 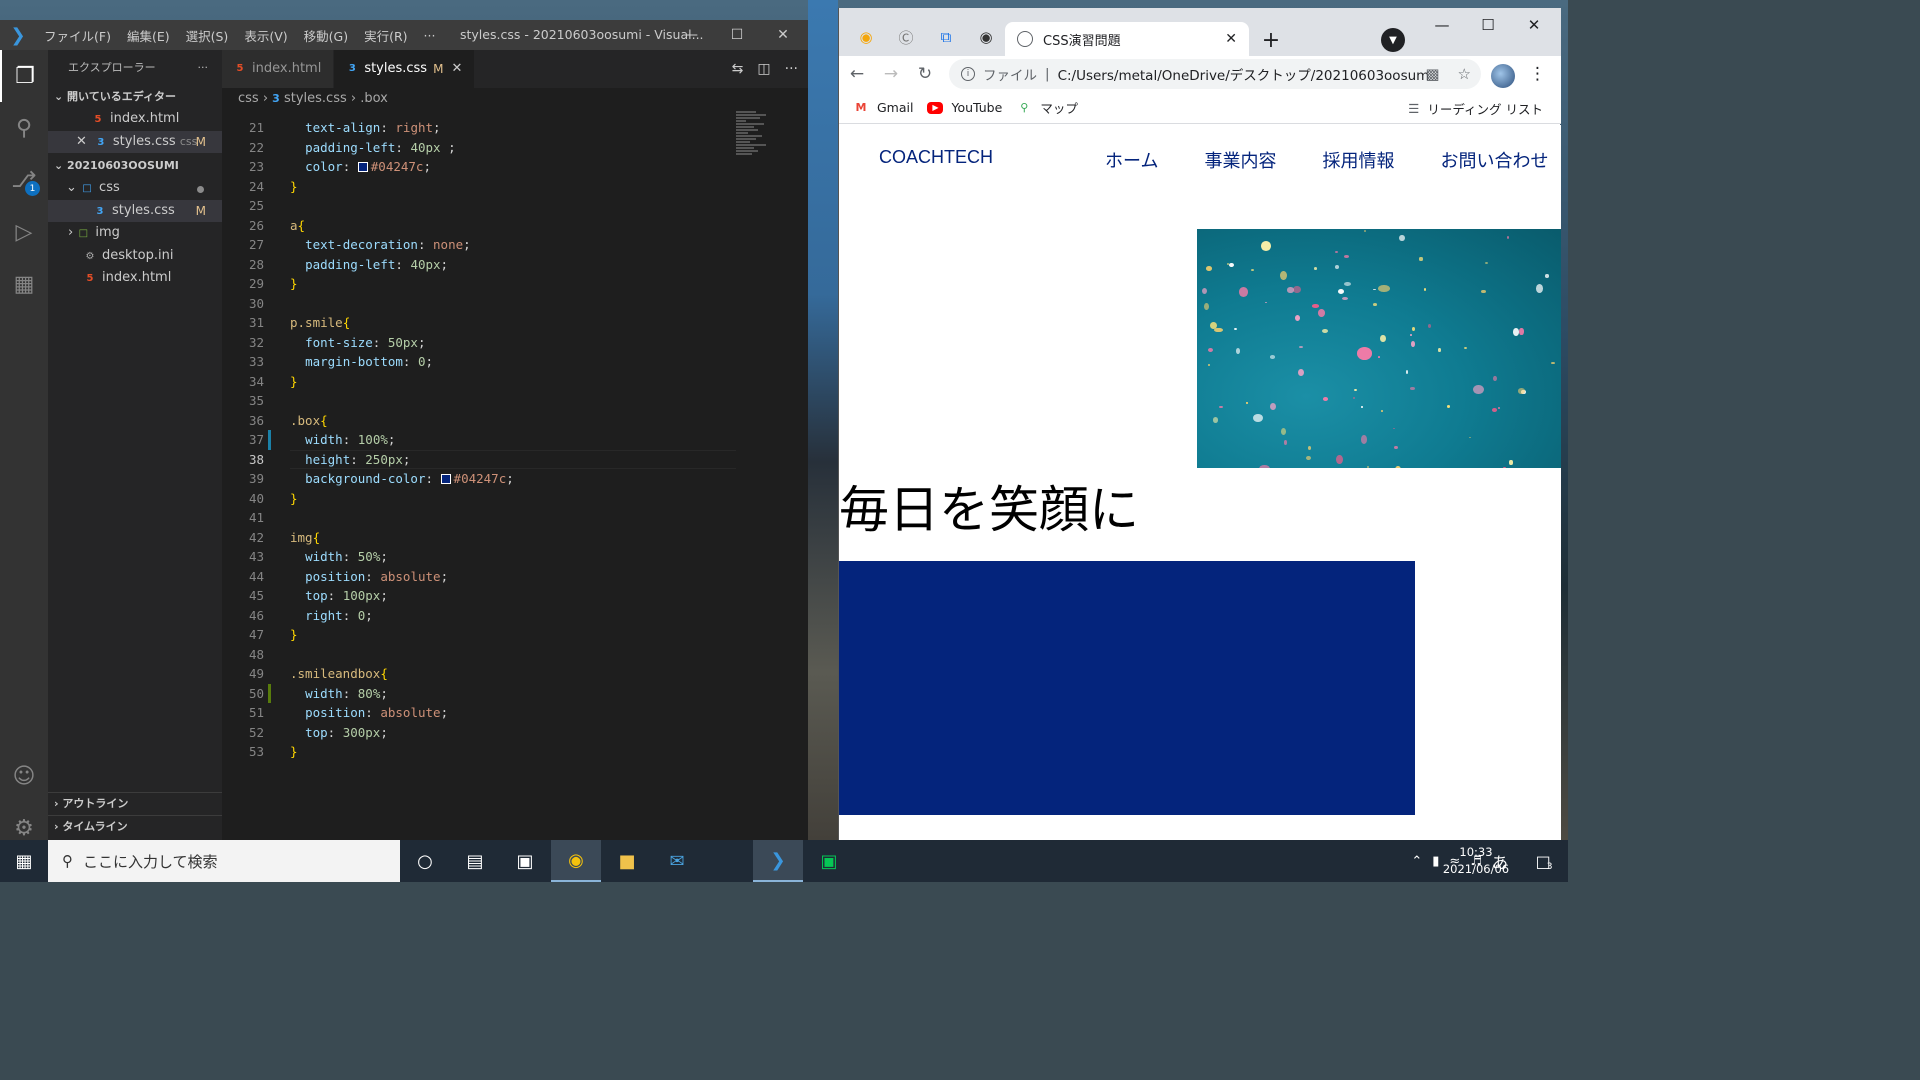 I want to click on vscode-taskbar-icon: ❯, so click(x=778, y=861).